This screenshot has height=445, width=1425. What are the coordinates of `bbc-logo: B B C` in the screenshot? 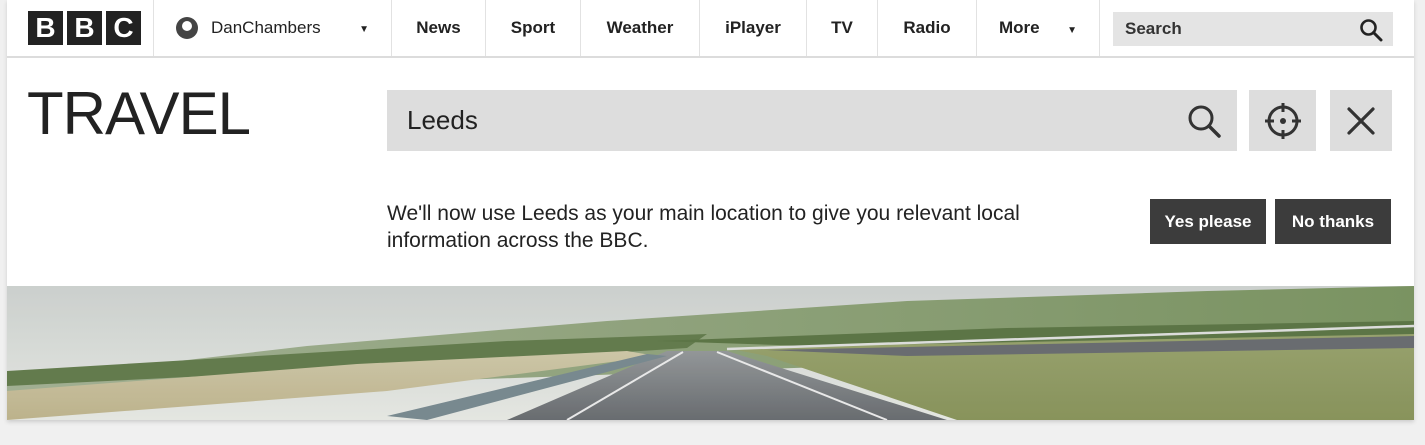 It's located at (80, 28).